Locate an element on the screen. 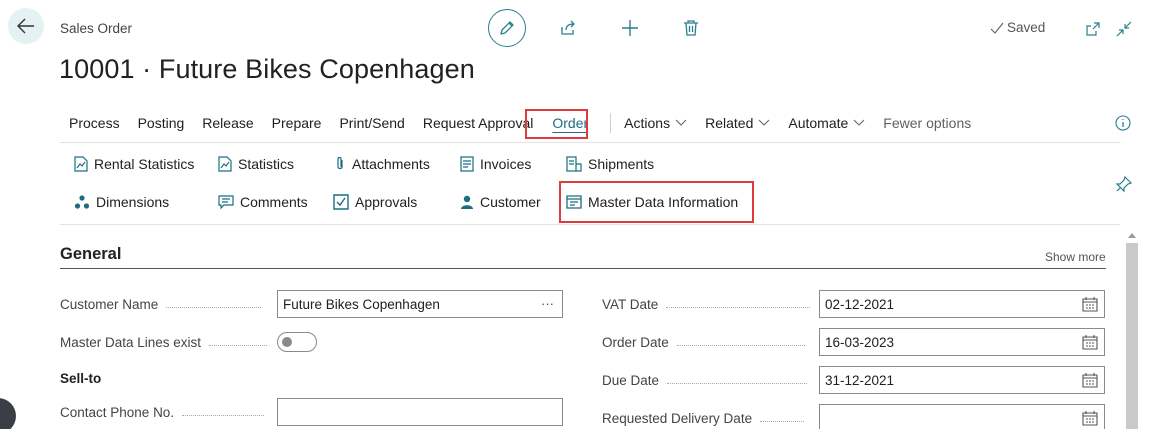 The width and height of the screenshot is (1165, 429). pin-button is located at coordinates (1124, 184).